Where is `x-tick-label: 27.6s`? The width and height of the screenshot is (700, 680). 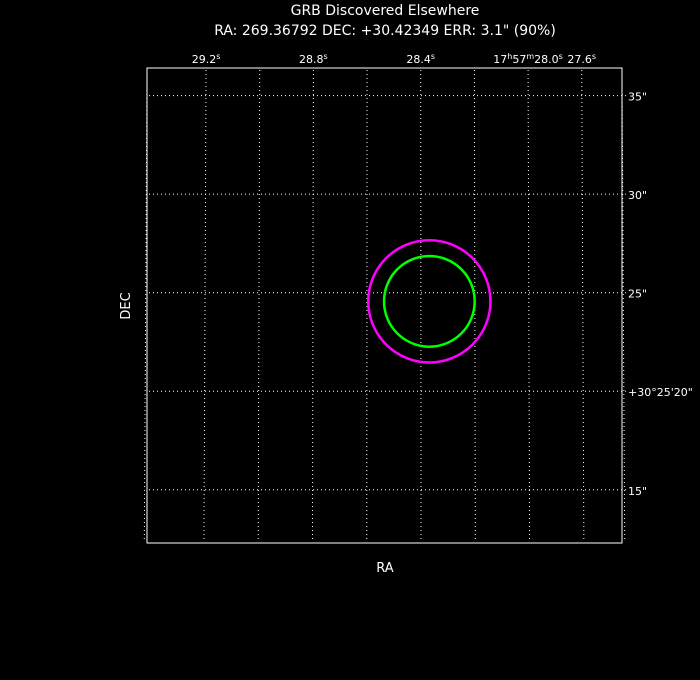
x-tick-label: 27.6s is located at coordinates (581, 59).